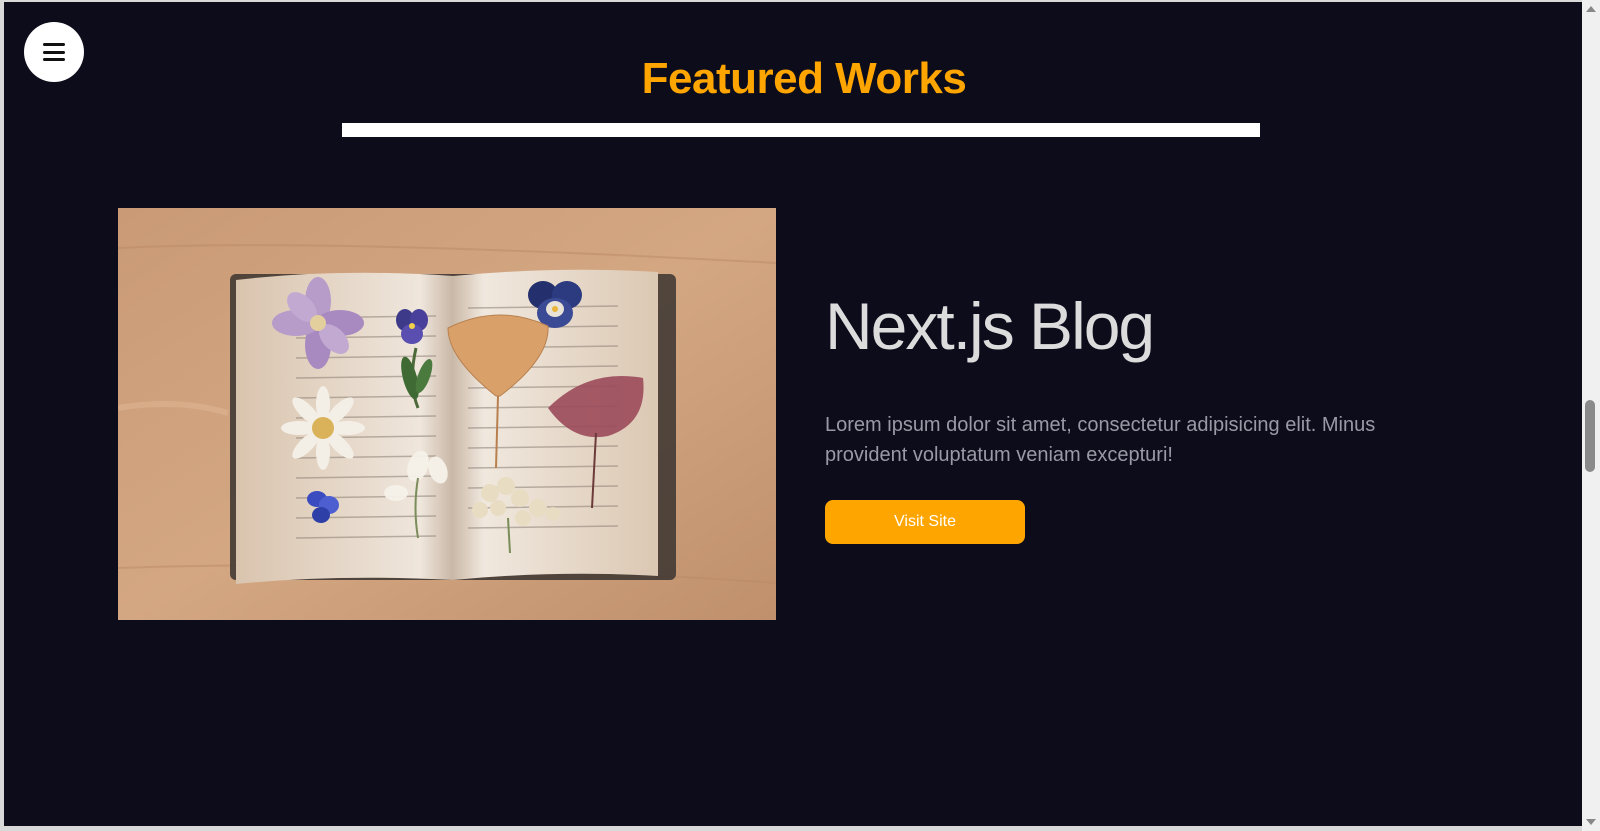 The height and width of the screenshot is (831, 1600). I want to click on scrollbar-thumb, so click(1590, 436).